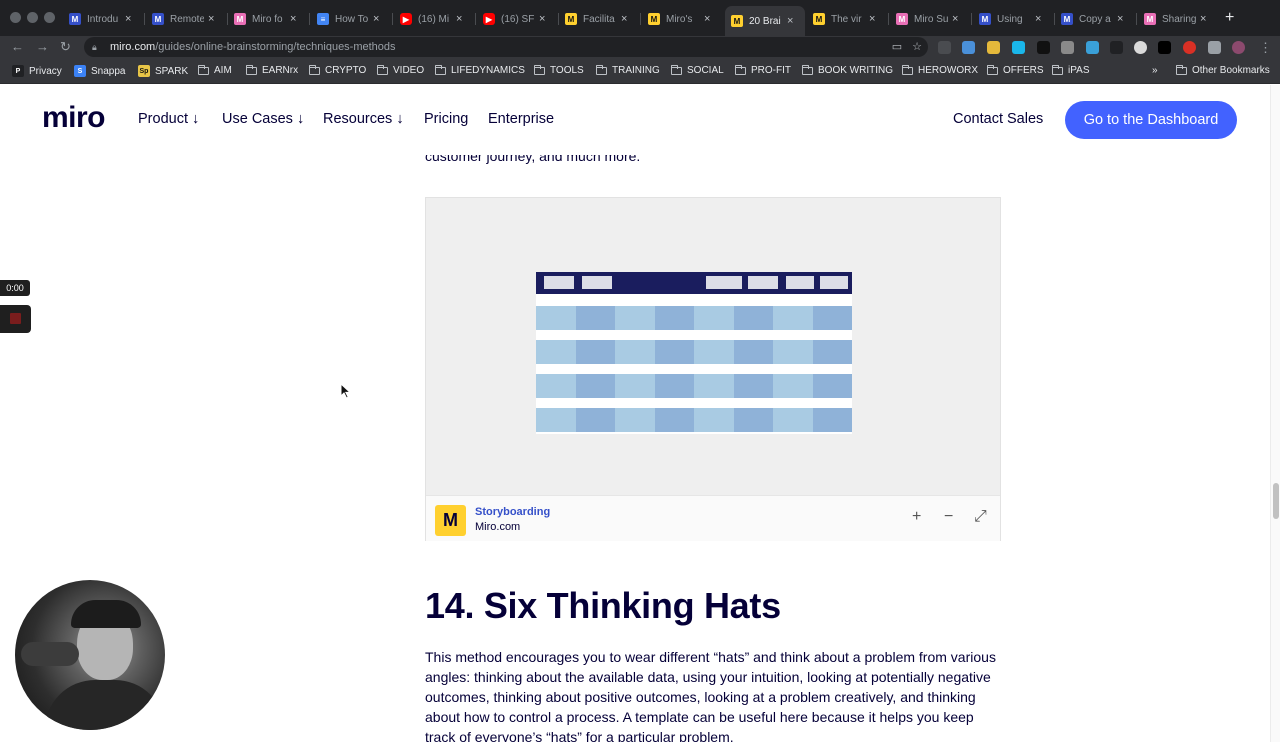  I want to click on stop-recording-button, so click(15, 319).